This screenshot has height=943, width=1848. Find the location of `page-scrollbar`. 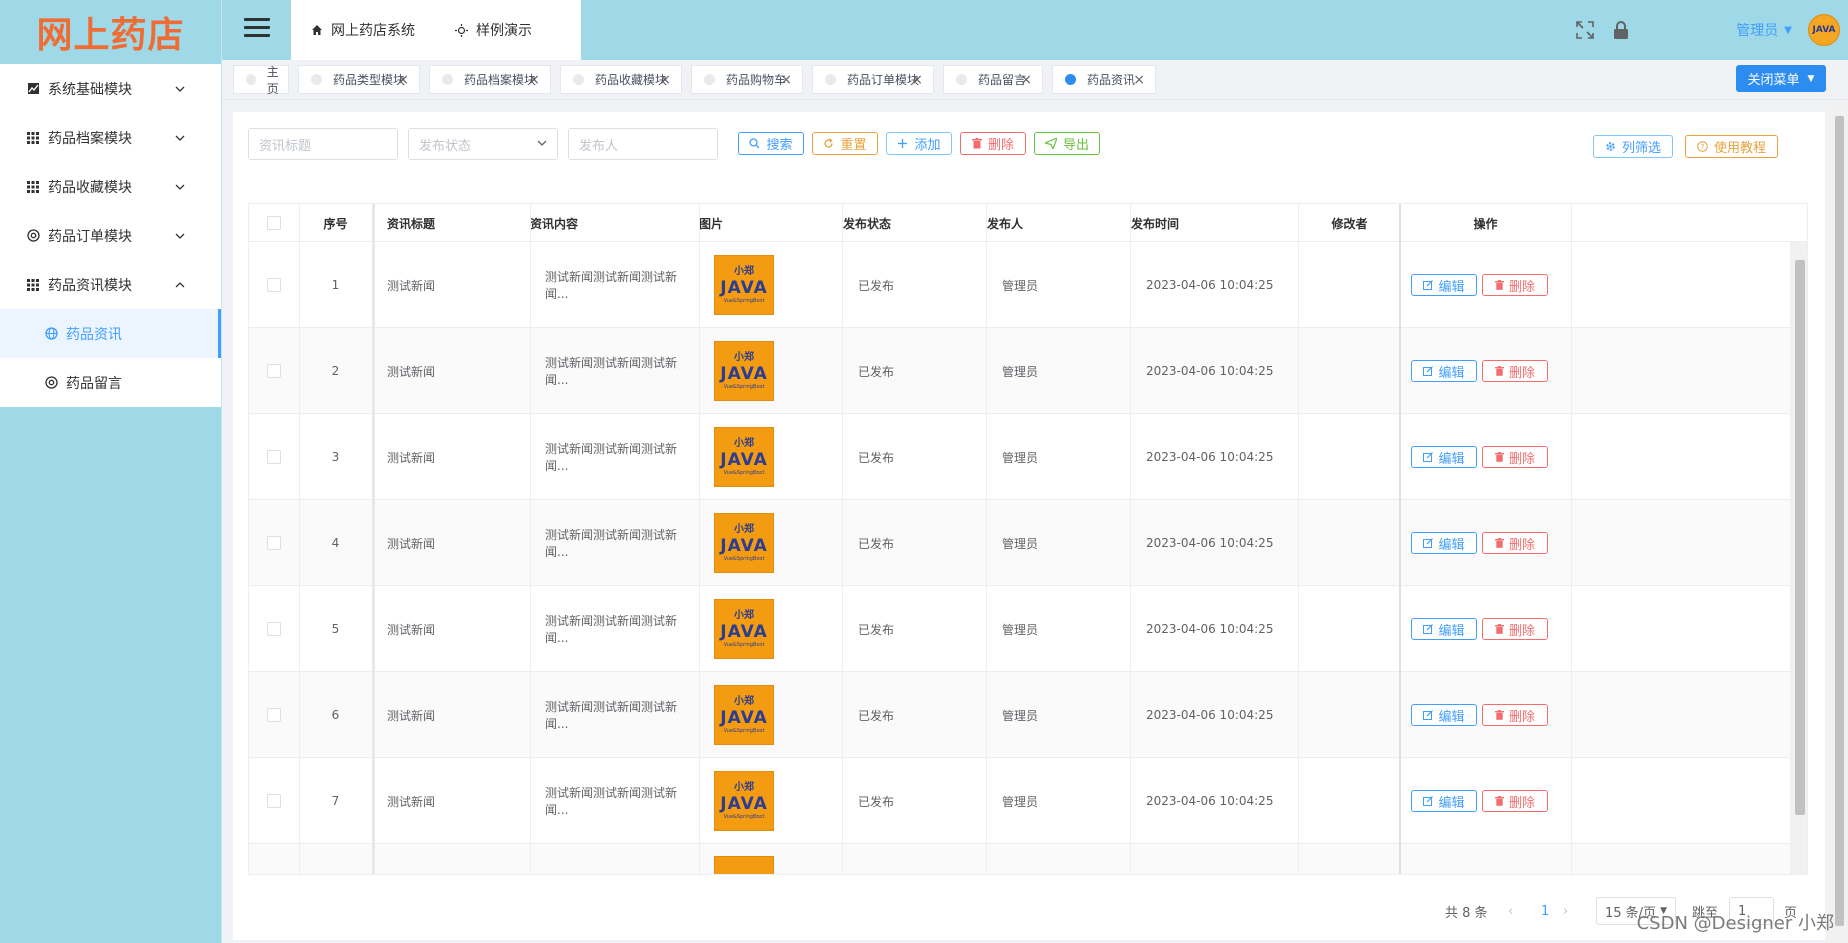

page-scrollbar is located at coordinates (1839, 521).